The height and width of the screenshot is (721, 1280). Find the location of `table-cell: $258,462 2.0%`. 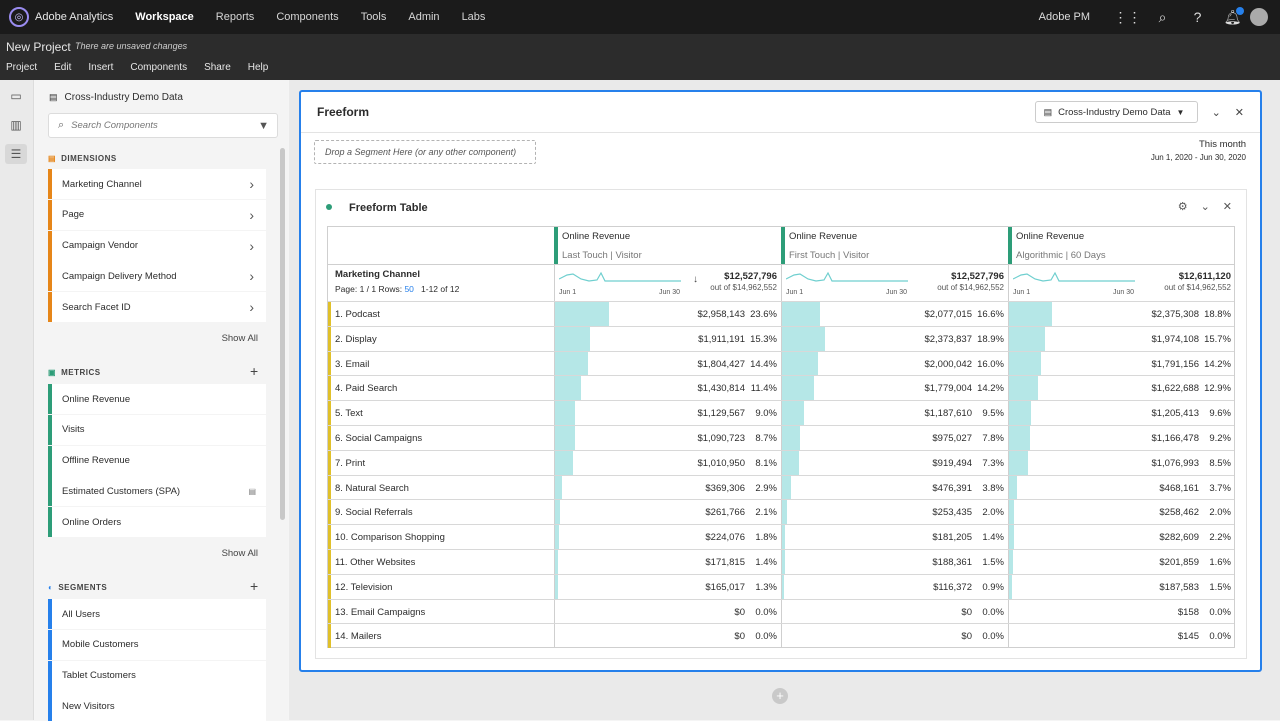

table-cell: $258,462 2.0% is located at coordinates (1121, 512).